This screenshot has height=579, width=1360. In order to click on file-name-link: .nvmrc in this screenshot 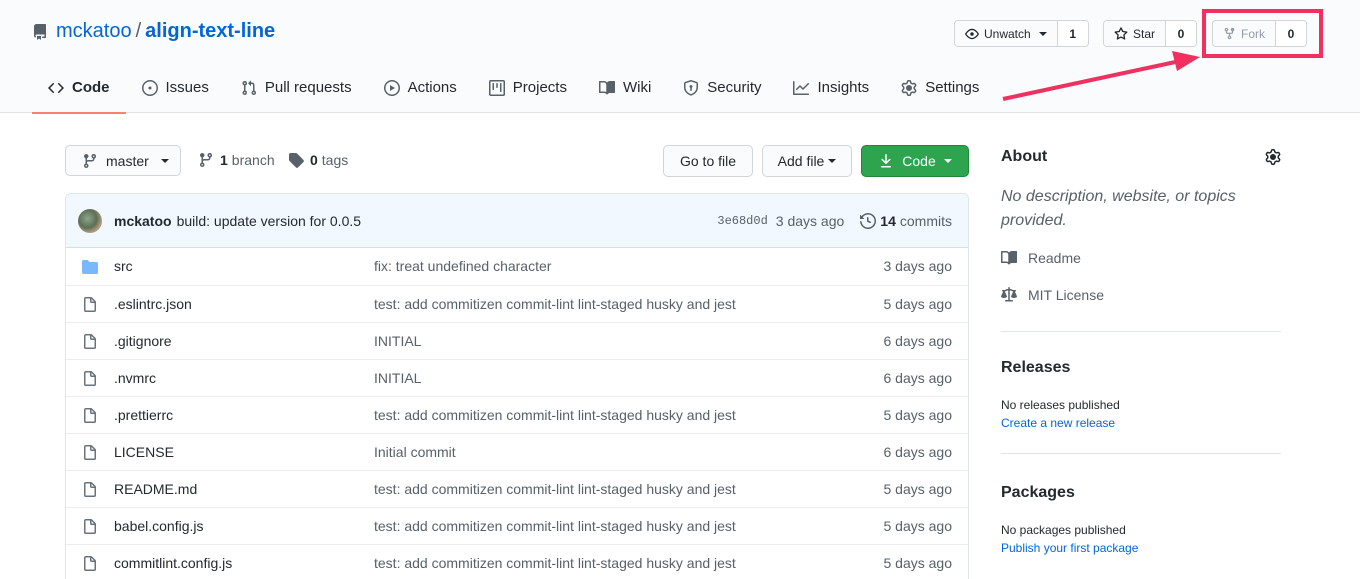, I will do `click(135, 378)`.